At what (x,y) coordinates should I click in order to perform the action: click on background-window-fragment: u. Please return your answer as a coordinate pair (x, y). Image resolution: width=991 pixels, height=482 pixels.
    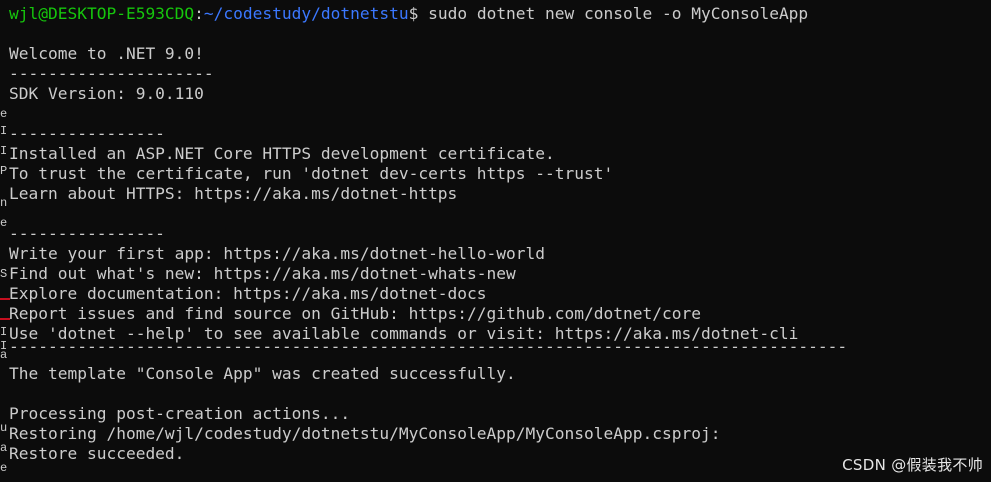
    Looking at the image, I should click on (4, 428).